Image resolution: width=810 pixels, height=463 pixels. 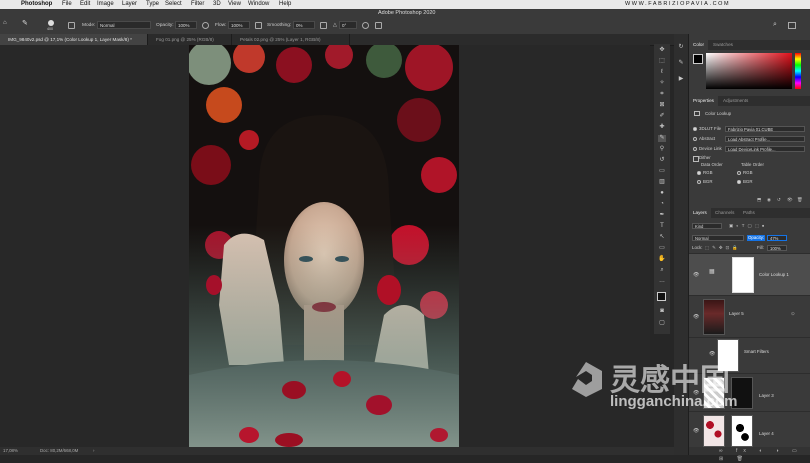 What do you see at coordinates (197, 4) in the screenshot?
I see `menu-filter: Filter` at bounding box center [197, 4].